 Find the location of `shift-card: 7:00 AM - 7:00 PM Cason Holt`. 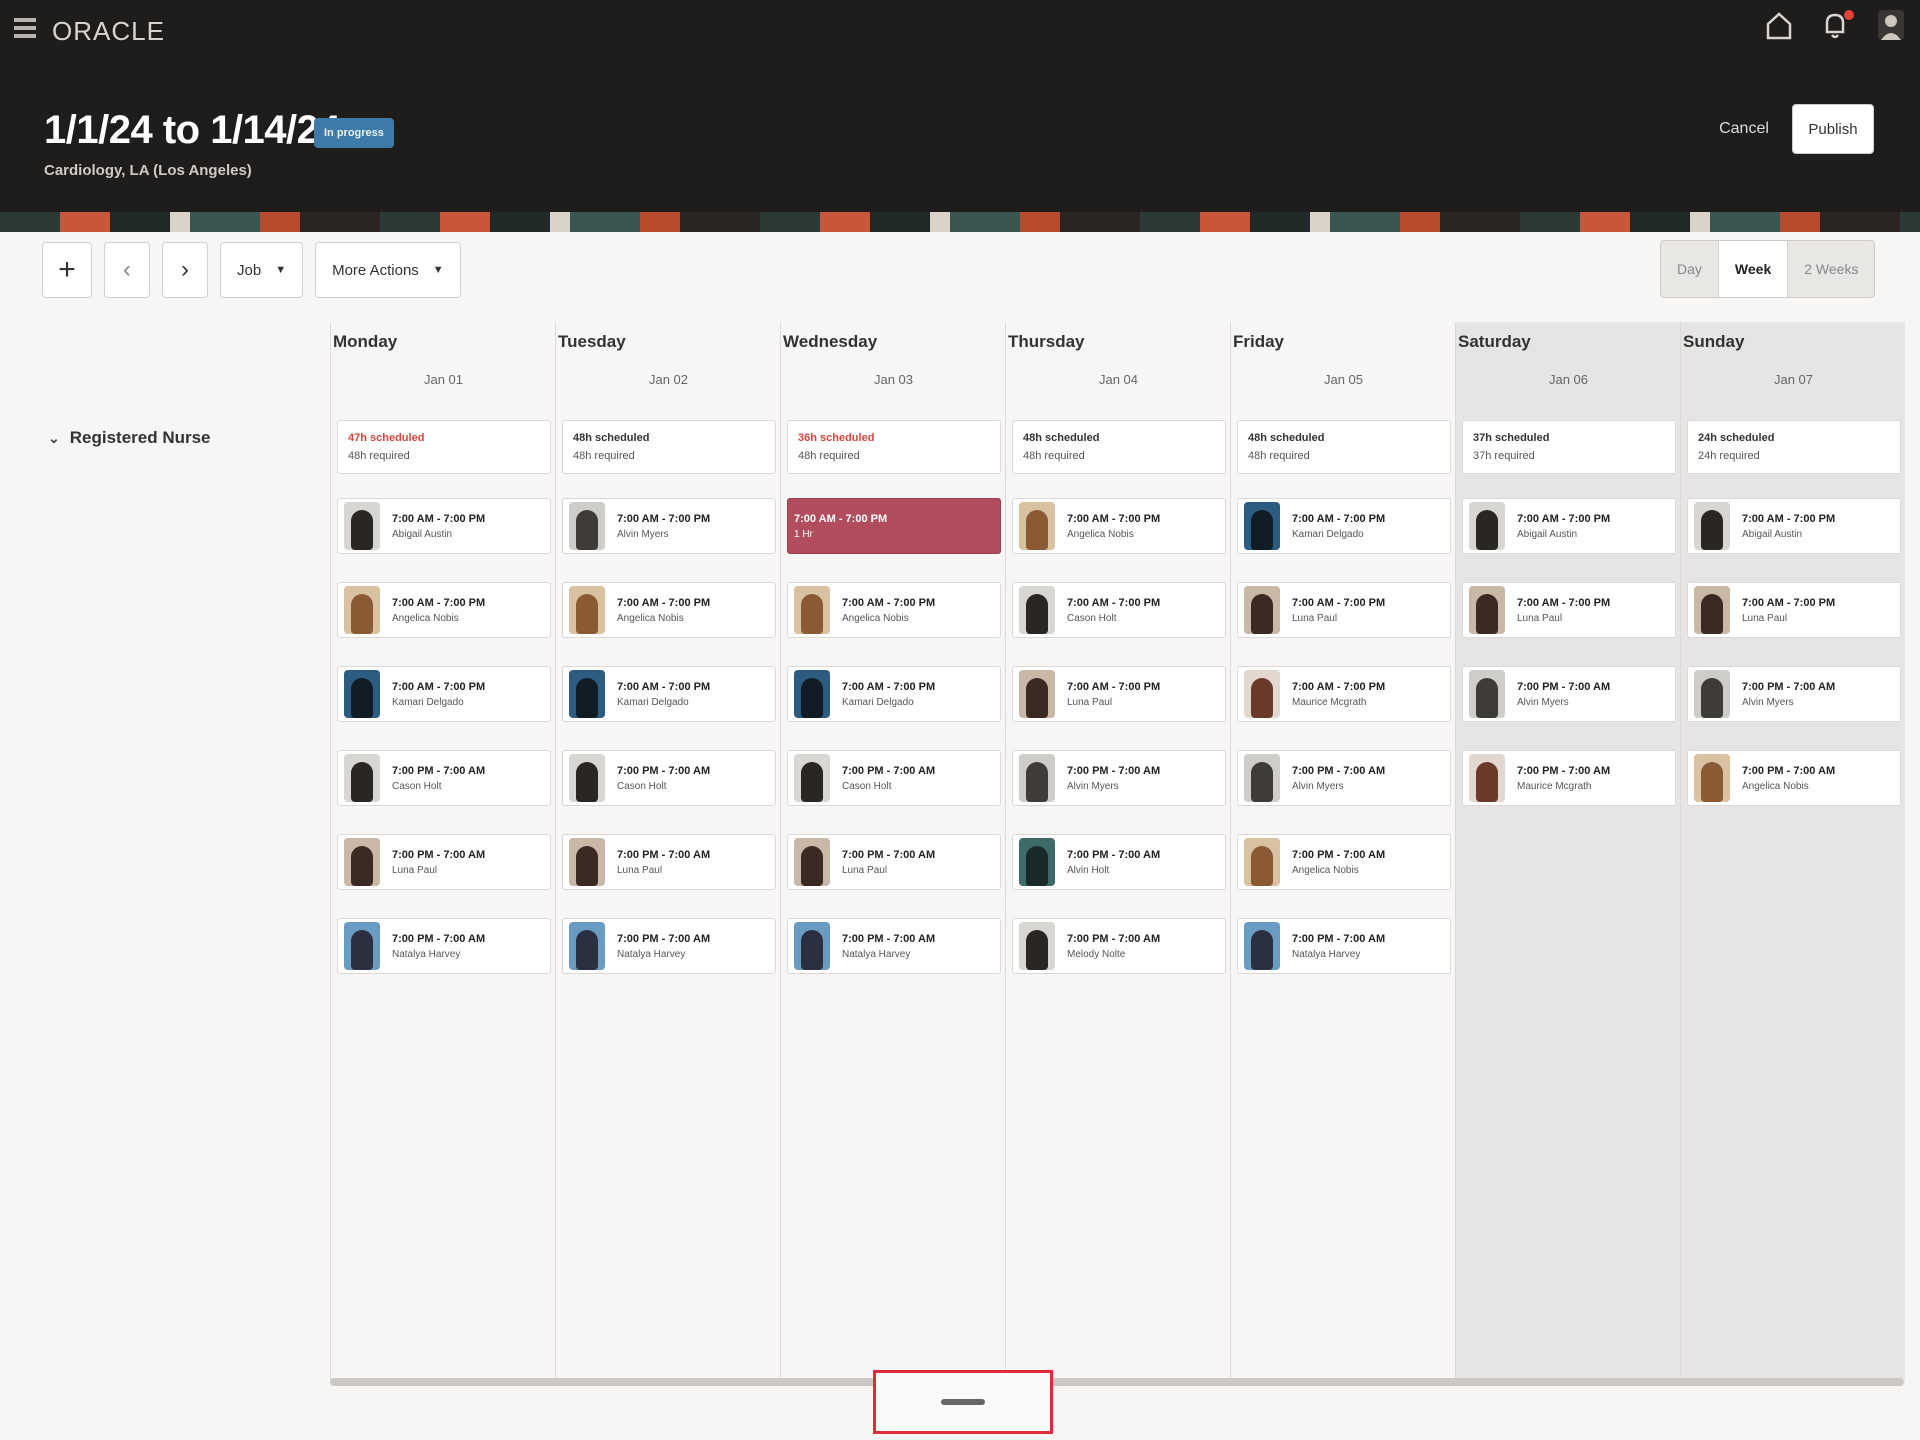

shift-card: 7:00 AM - 7:00 PM Cason Holt is located at coordinates (1119, 610).